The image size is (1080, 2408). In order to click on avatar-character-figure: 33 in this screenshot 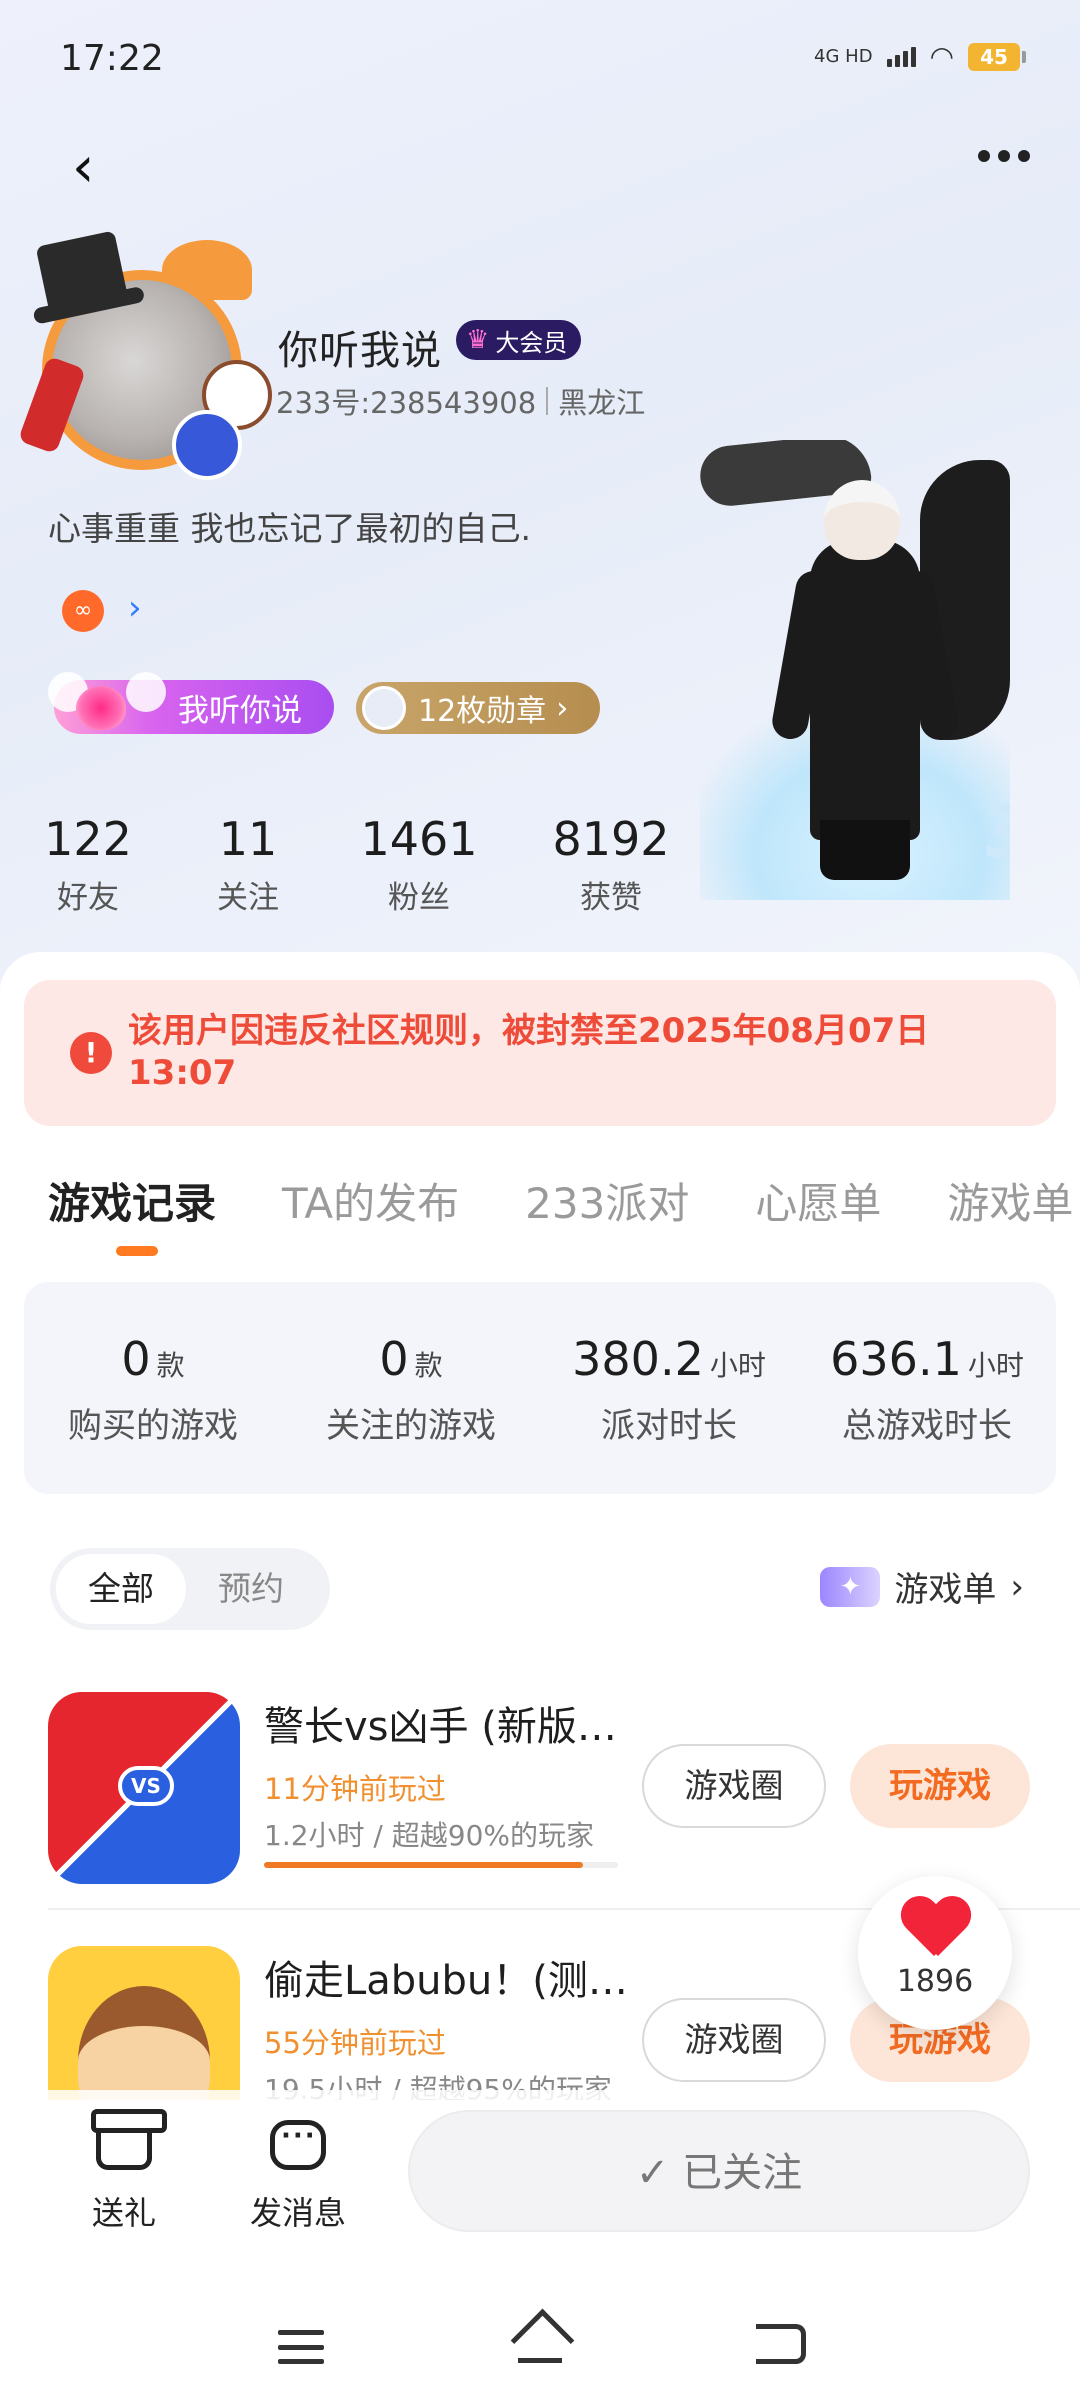, I will do `click(855, 670)`.